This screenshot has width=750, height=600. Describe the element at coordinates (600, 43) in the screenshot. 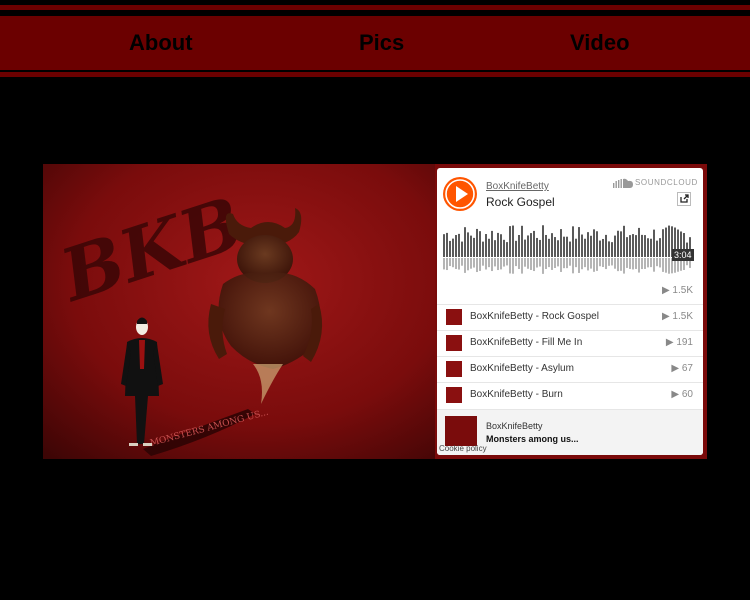

I see `nav-video-link: Video` at that location.